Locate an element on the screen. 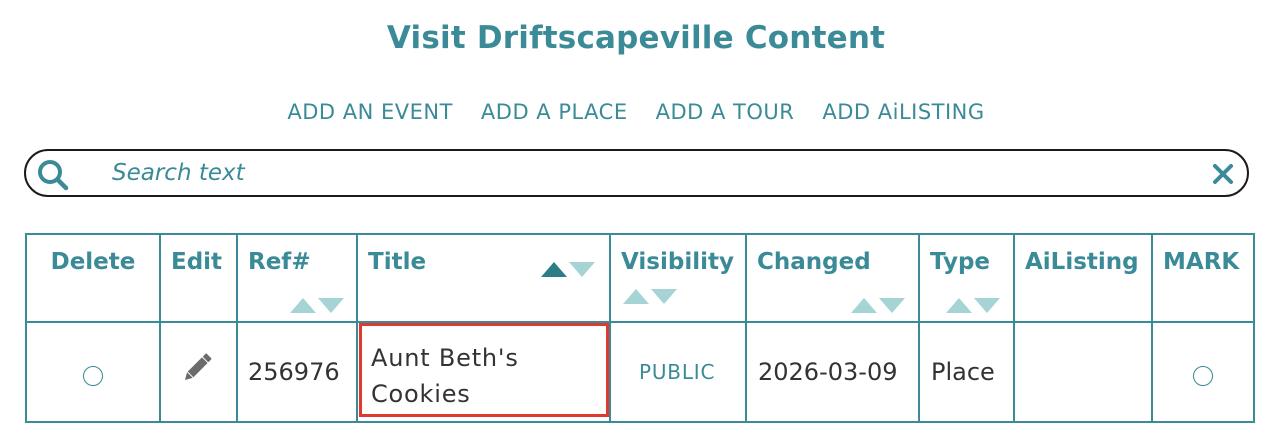 This screenshot has width=1272, height=436. ref-number: 256976 is located at coordinates (294, 372).